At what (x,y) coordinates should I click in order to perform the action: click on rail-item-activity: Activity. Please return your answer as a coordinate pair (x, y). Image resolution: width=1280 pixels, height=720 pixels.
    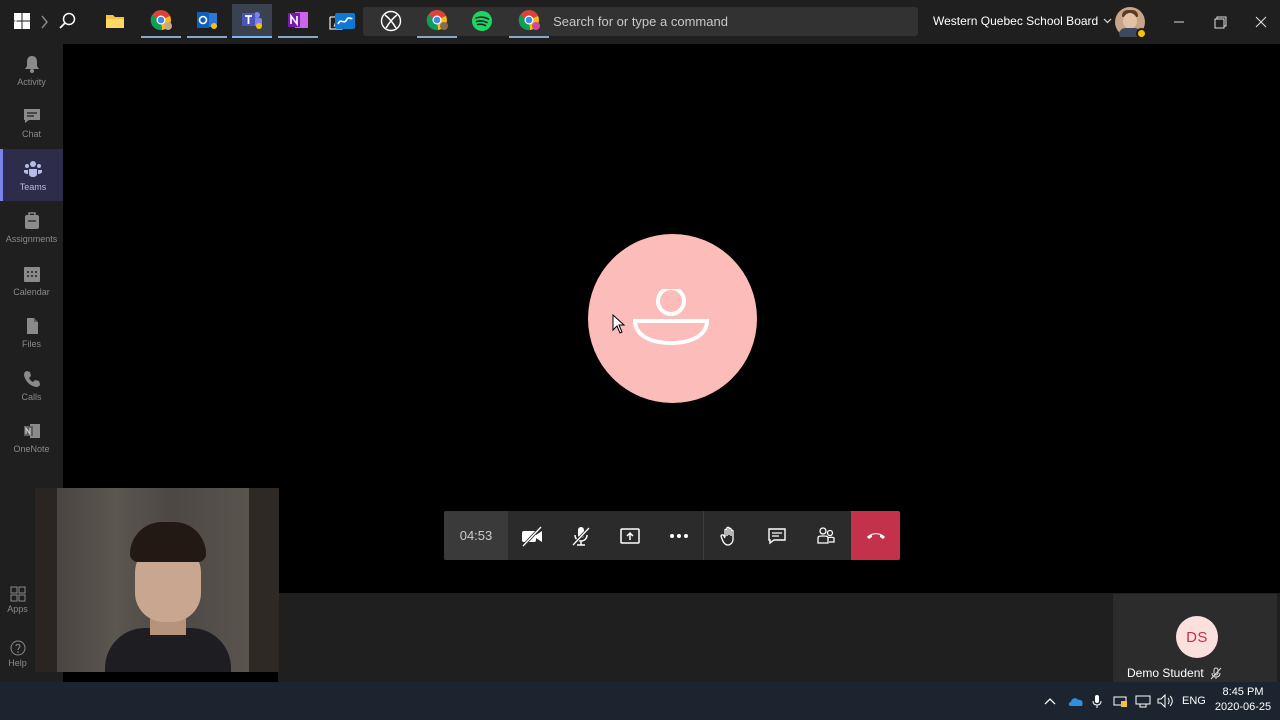
    Looking at the image, I should click on (31, 70).